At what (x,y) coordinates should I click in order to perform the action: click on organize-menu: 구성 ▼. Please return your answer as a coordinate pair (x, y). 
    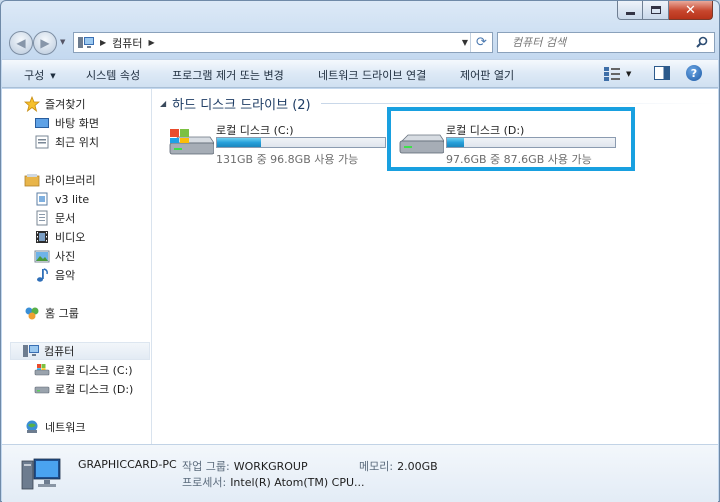
    Looking at the image, I should click on (40, 75).